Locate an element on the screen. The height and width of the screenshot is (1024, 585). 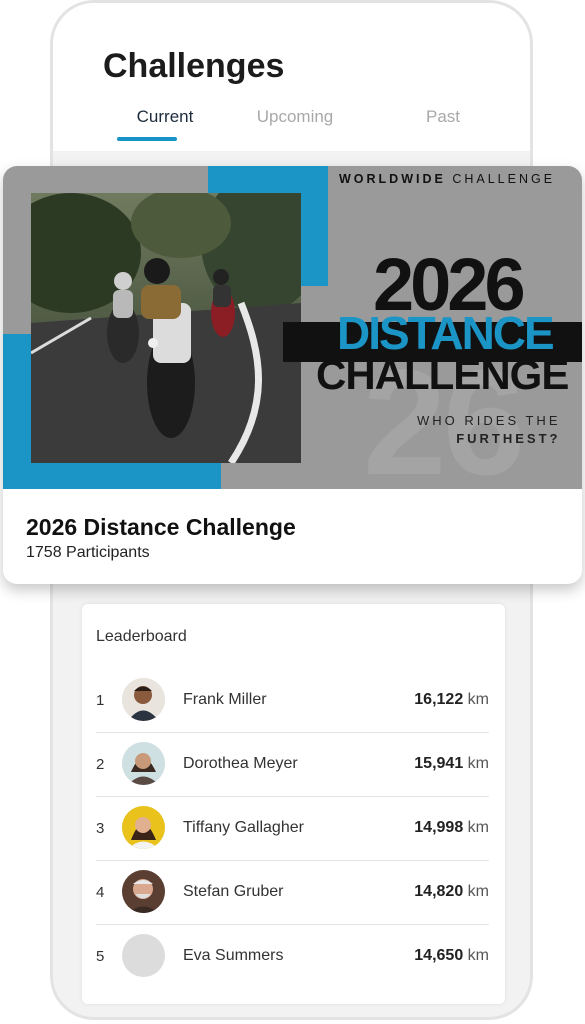
participant-distance: 14,820 km is located at coordinates (451, 891).